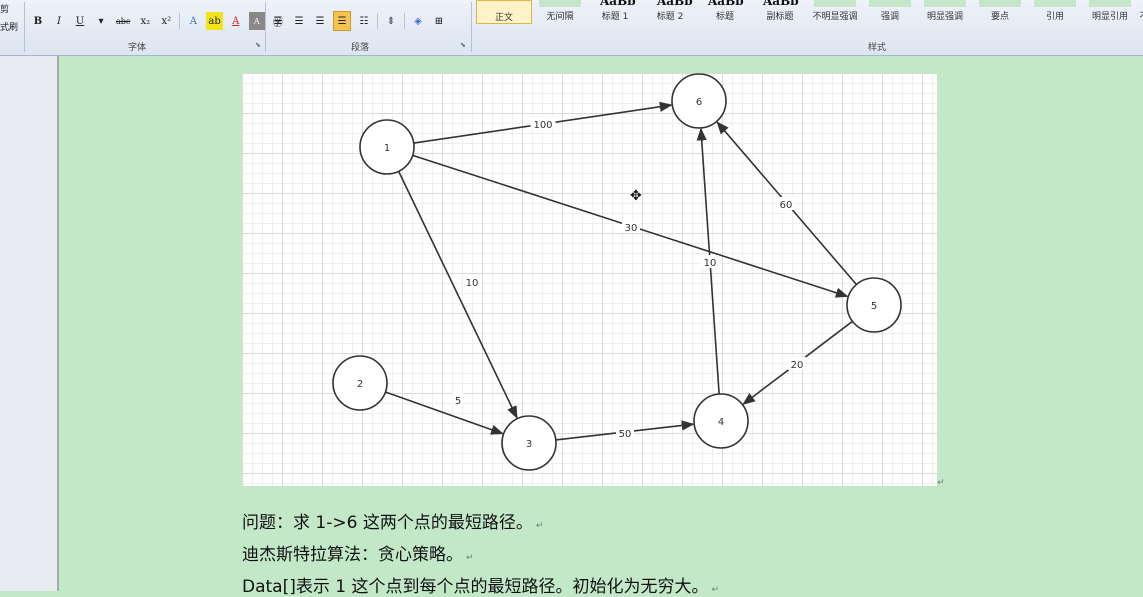 Image resolution: width=1143 pixels, height=597 pixels. Describe the element at coordinates (835, 17) in the screenshot. I see `style-label: 不明显强调` at that location.